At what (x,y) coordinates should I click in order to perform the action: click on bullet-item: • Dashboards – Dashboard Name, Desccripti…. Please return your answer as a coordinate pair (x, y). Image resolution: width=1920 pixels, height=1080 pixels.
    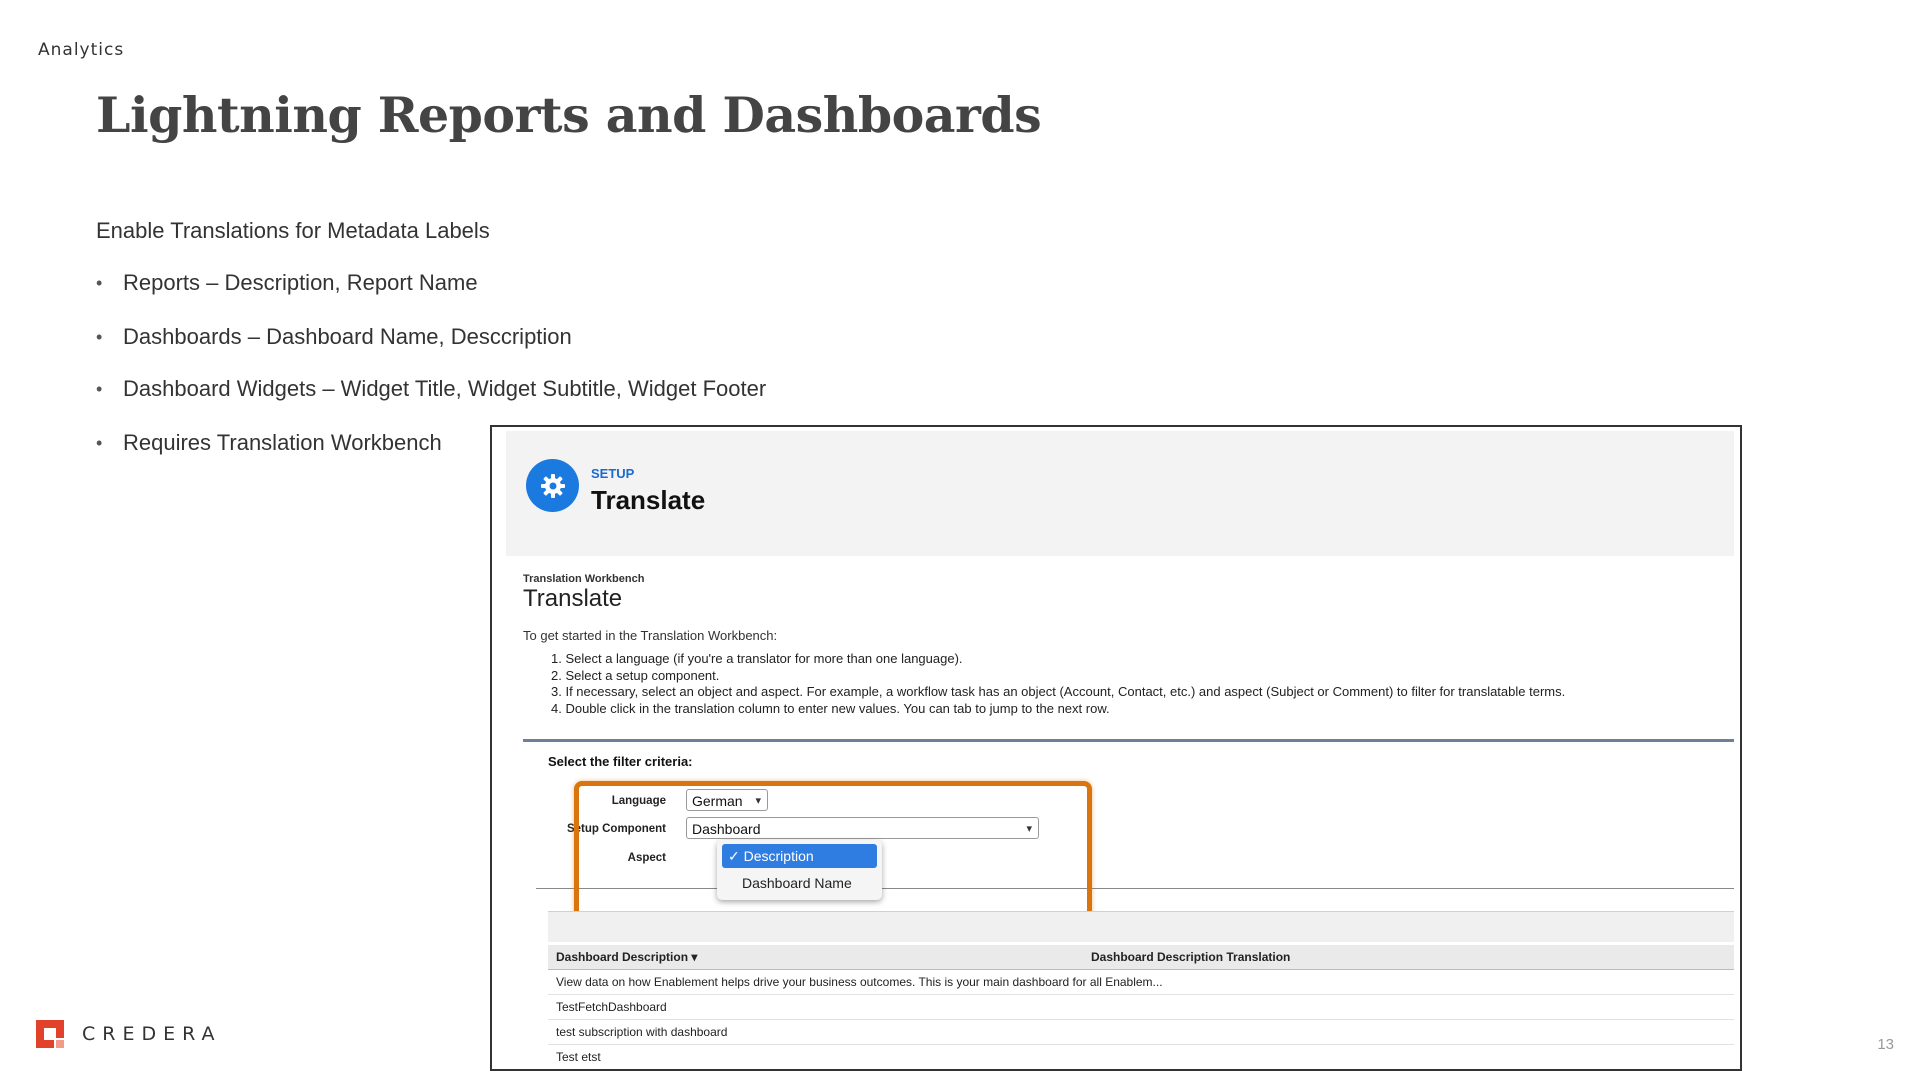
    Looking at the image, I should click on (431, 337).